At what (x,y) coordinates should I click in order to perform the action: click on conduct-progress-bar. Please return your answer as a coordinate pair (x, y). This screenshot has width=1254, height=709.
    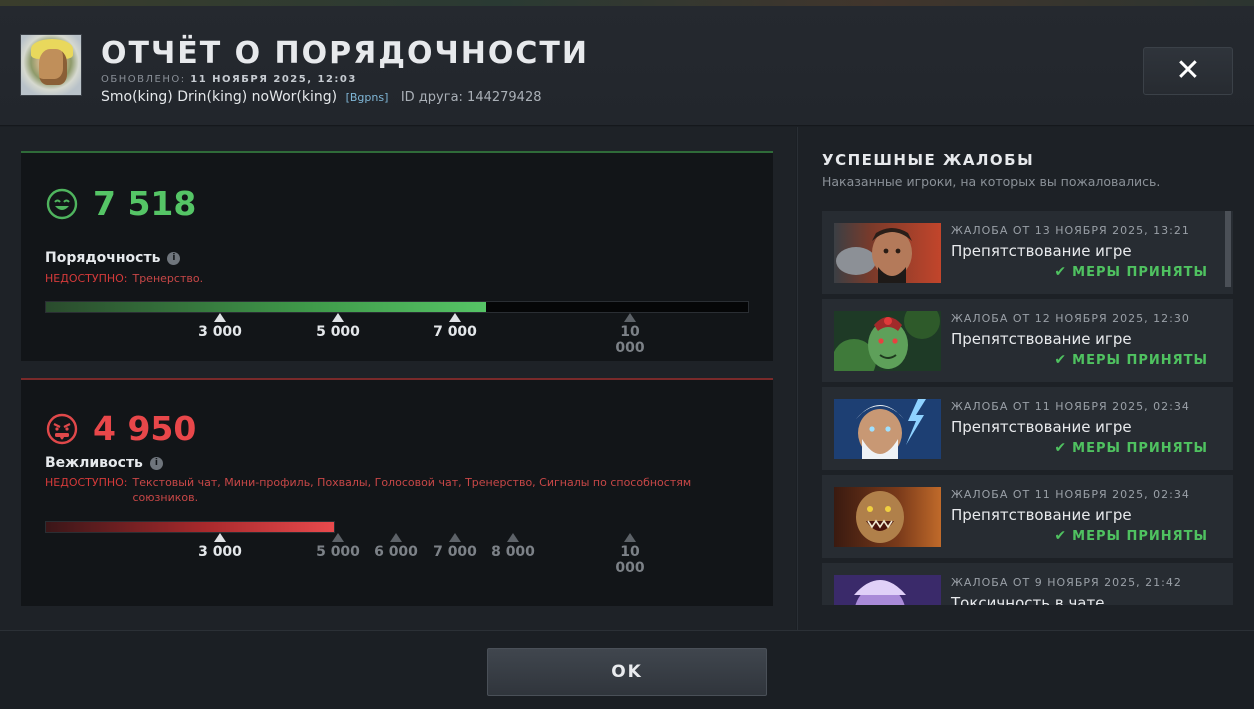
    Looking at the image, I should click on (397, 307).